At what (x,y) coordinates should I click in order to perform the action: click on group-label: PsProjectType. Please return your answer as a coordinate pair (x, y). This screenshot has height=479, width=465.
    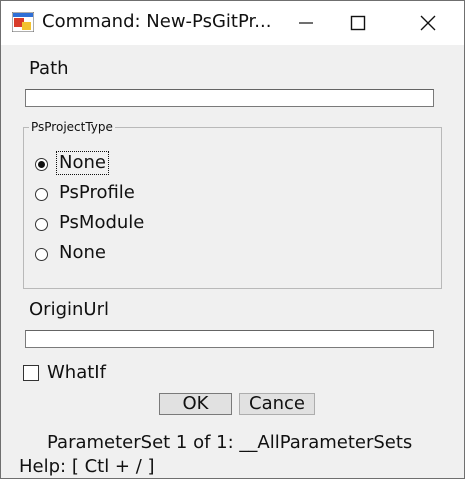
    Looking at the image, I should click on (72, 127).